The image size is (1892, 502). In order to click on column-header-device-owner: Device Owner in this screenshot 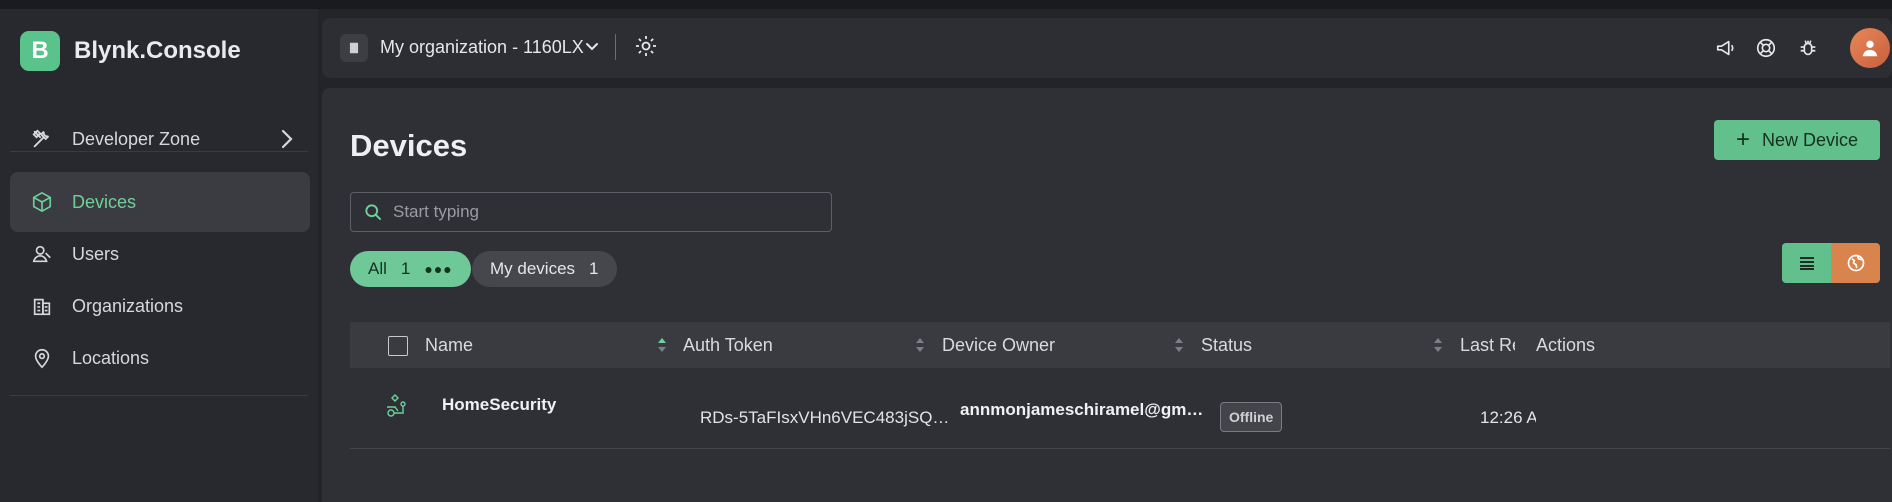, I will do `click(998, 345)`.